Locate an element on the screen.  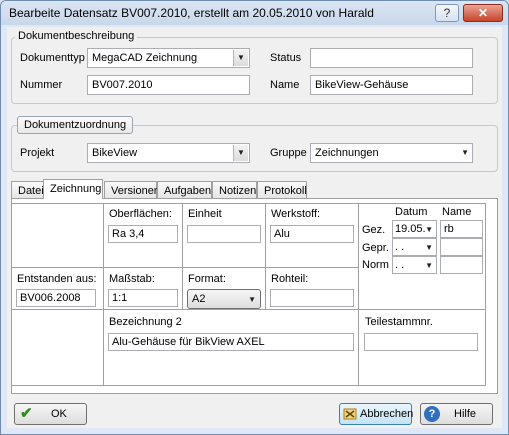
bezeichnung-label: Bezeichnung 2 is located at coordinates (145, 322).